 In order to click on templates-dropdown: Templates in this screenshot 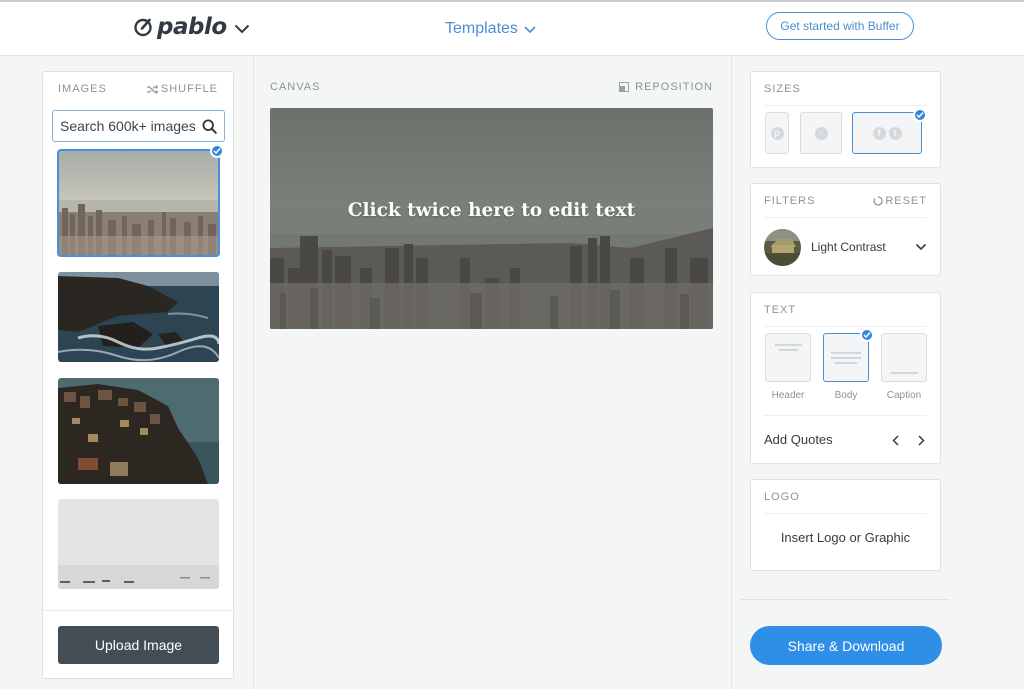, I will do `click(490, 29)`.